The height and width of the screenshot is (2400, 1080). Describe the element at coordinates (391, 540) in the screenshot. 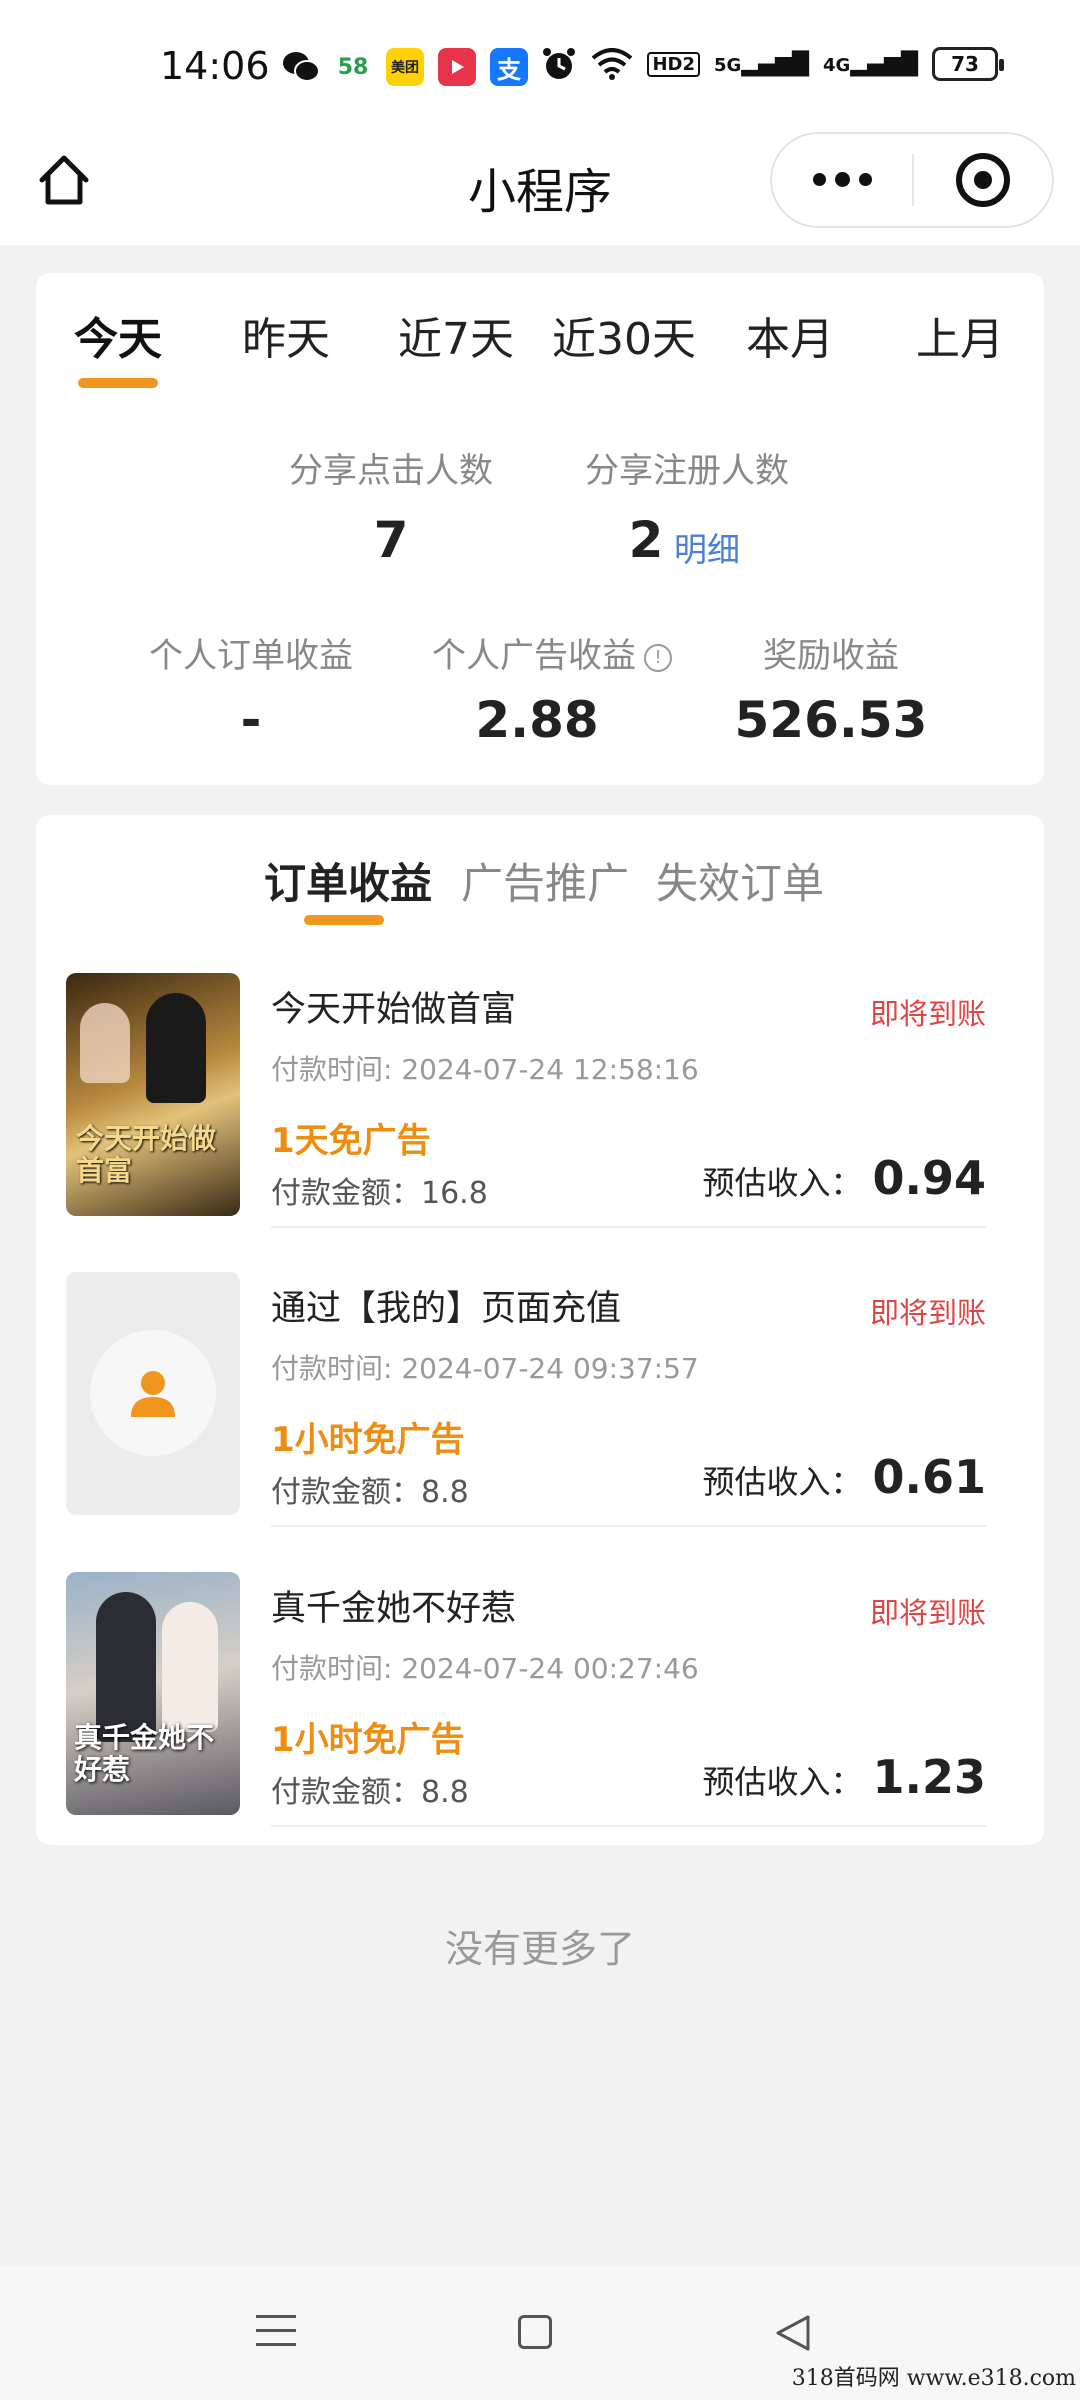

I see `share-click-value: 7` at that location.